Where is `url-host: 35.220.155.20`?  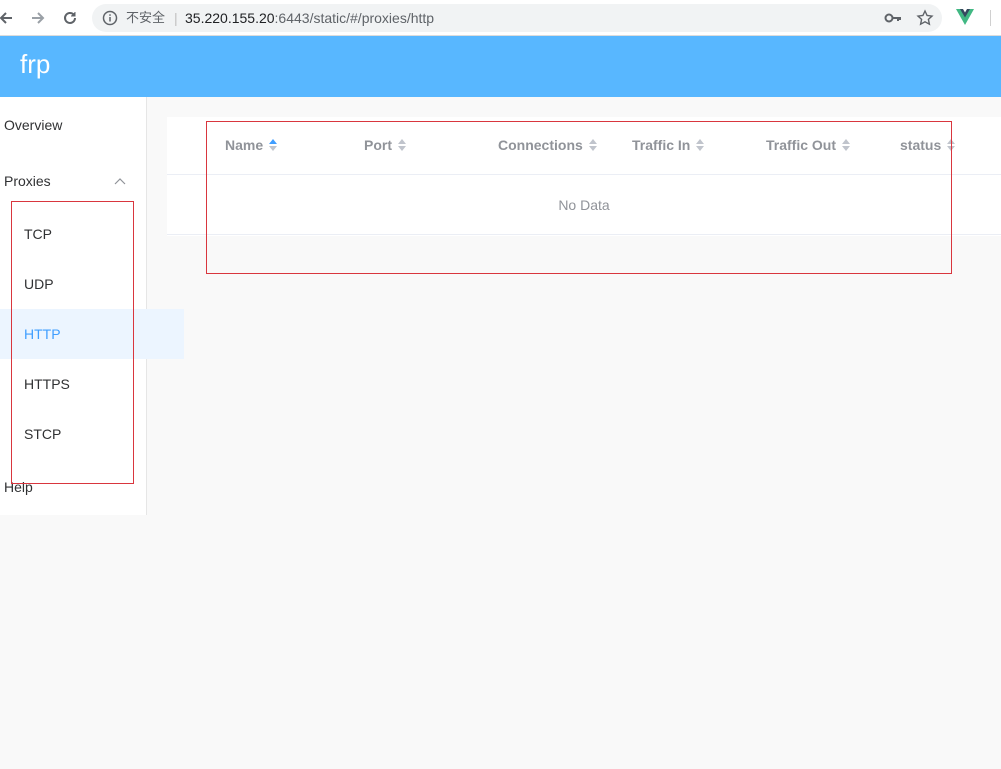 url-host: 35.220.155.20 is located at coordinates (230, 18).